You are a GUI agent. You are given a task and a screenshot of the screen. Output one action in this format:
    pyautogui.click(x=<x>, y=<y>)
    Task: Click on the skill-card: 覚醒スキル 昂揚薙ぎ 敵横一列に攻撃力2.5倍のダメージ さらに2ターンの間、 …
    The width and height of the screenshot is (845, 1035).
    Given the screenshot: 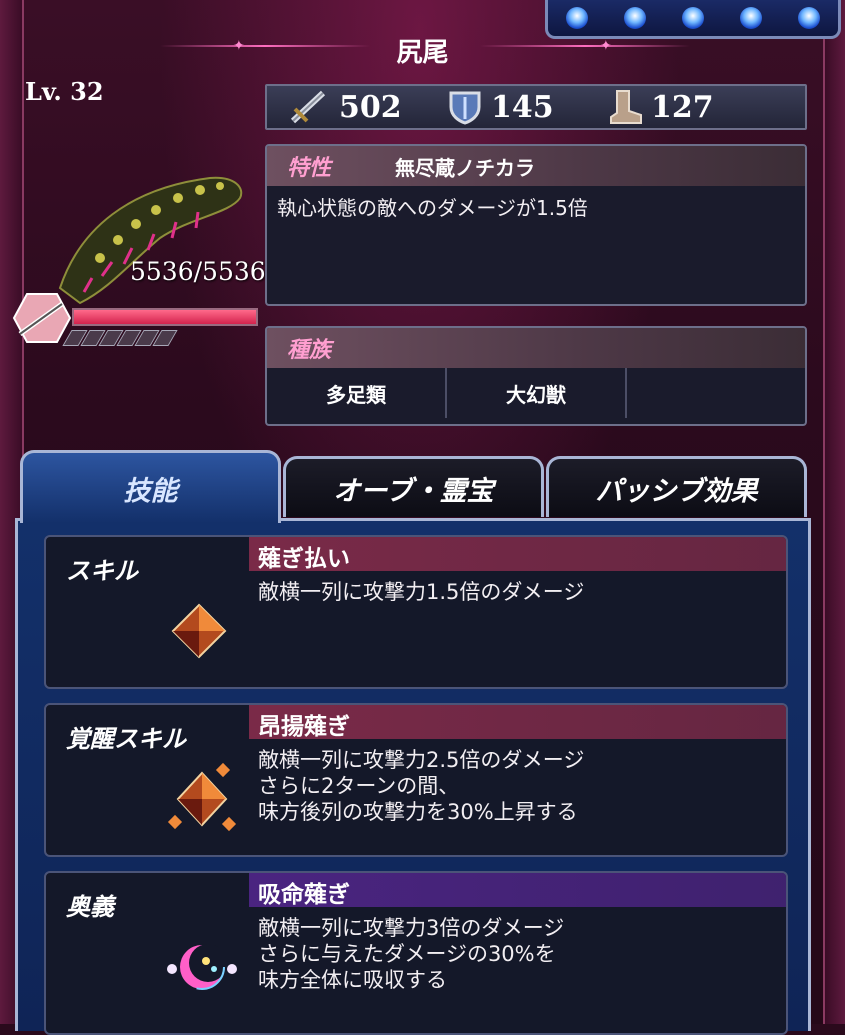 What is the action you would take?
    pyautogui.click(x=416, y=780)
    